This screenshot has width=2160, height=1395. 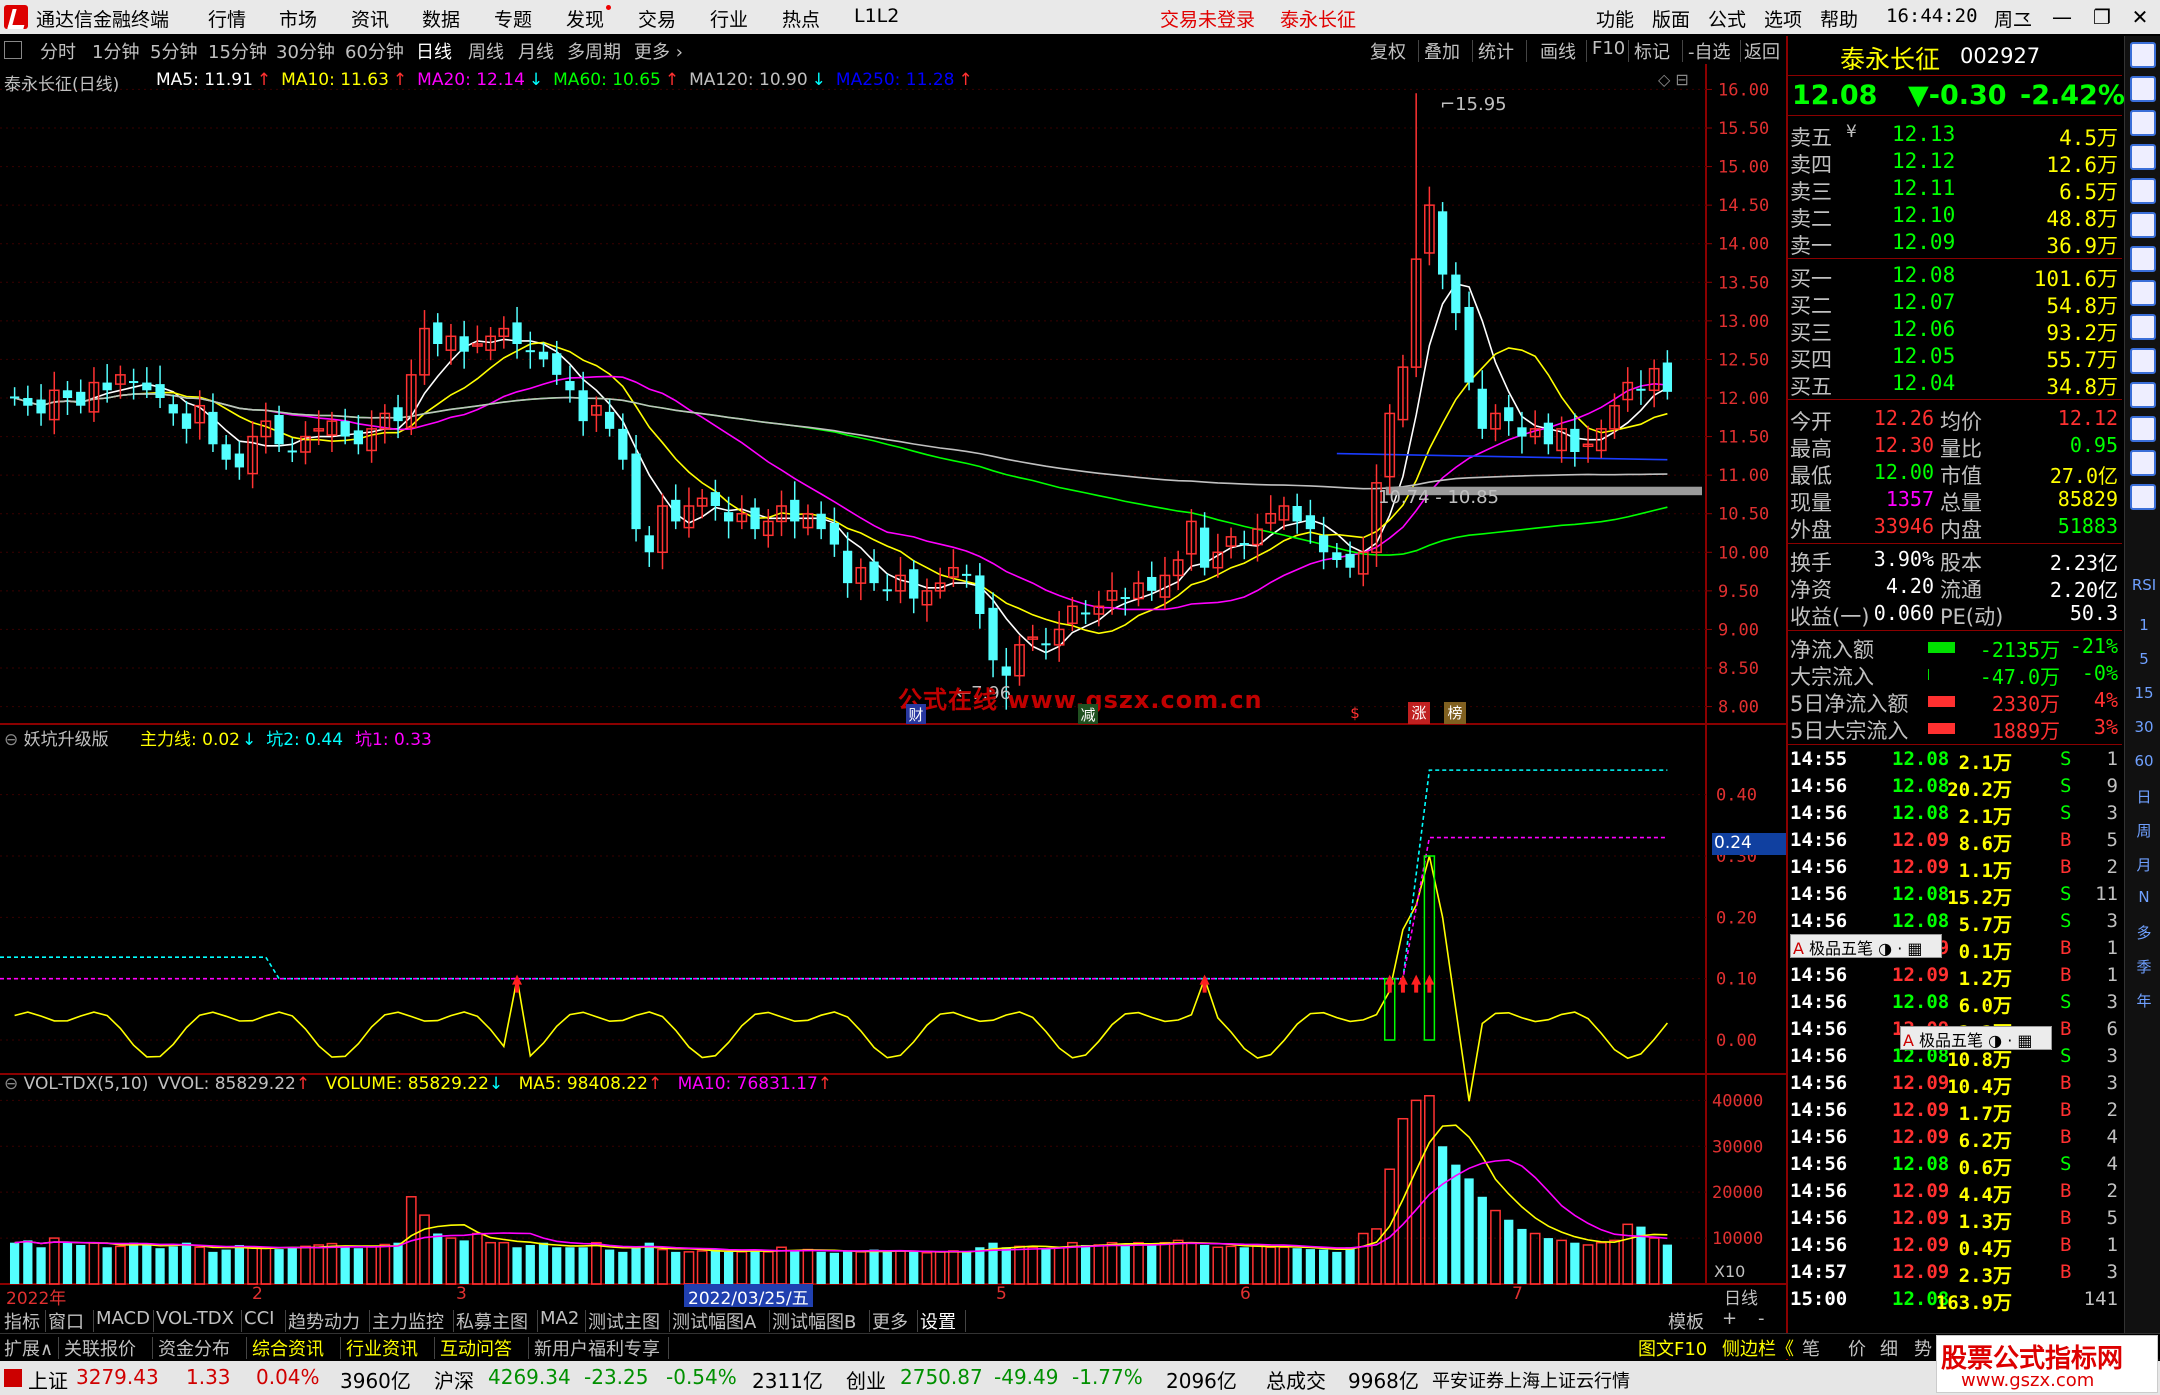 What do you see at coordinates (2144, 796) in the screenshot?
I see `side-period-6: 日` at bounding box center [2144, 796].